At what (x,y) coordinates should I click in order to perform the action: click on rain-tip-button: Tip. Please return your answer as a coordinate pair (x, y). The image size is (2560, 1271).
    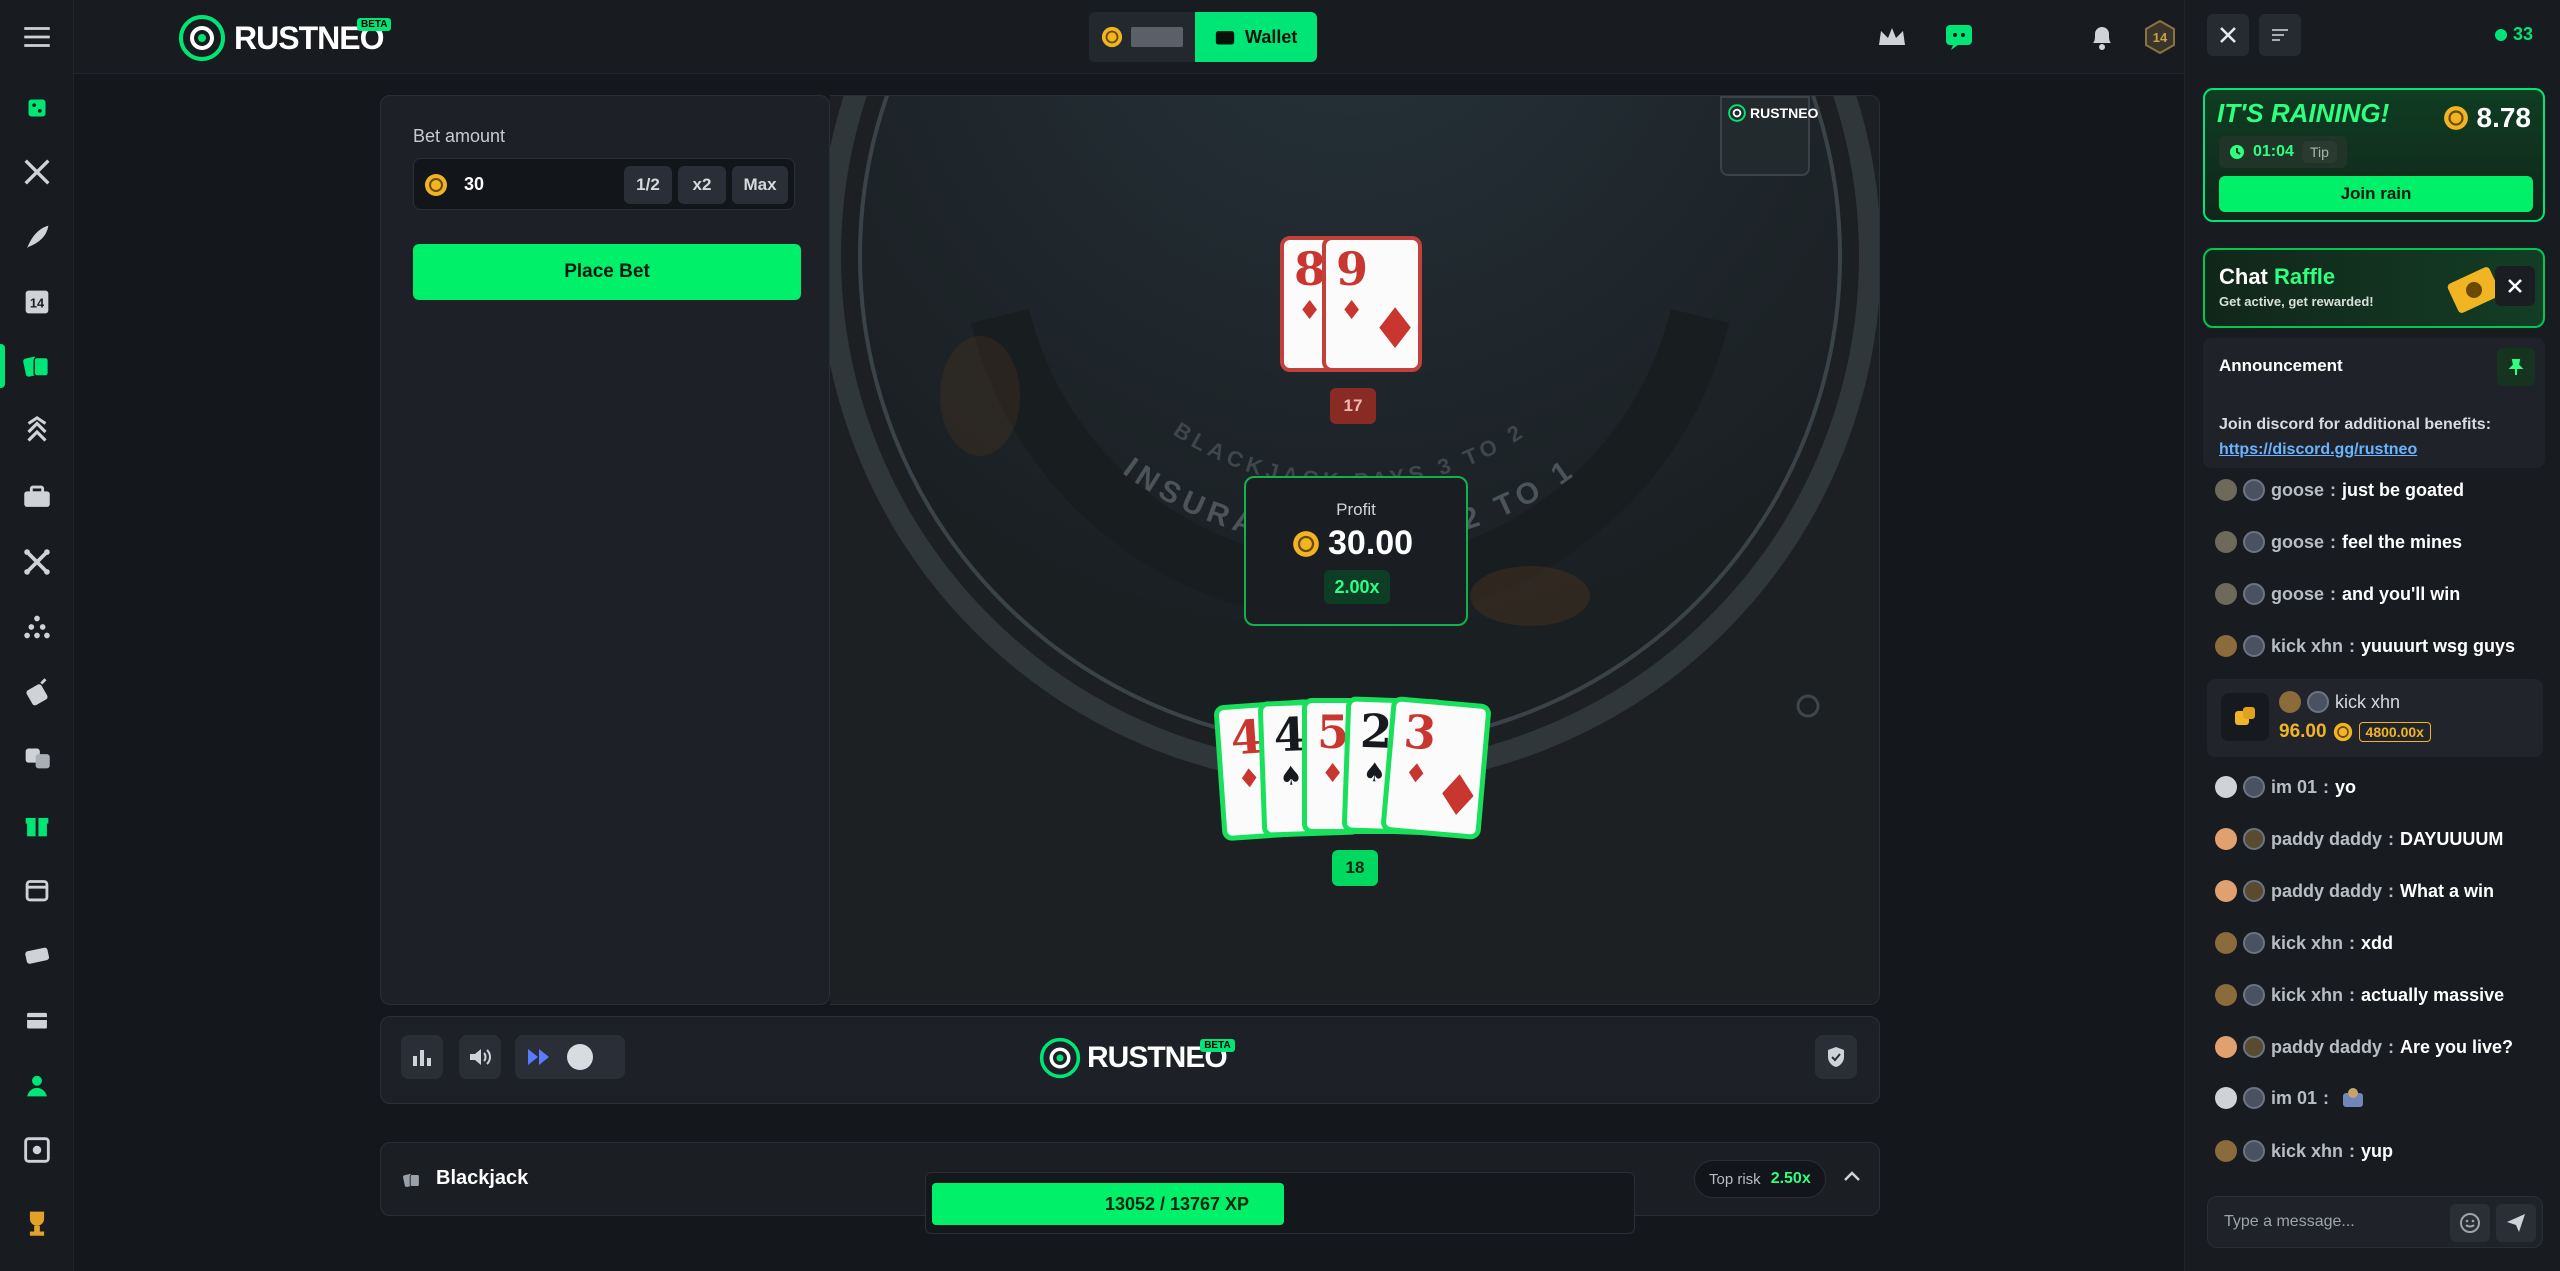
    Looking at the image, I should click on (2319, 152).